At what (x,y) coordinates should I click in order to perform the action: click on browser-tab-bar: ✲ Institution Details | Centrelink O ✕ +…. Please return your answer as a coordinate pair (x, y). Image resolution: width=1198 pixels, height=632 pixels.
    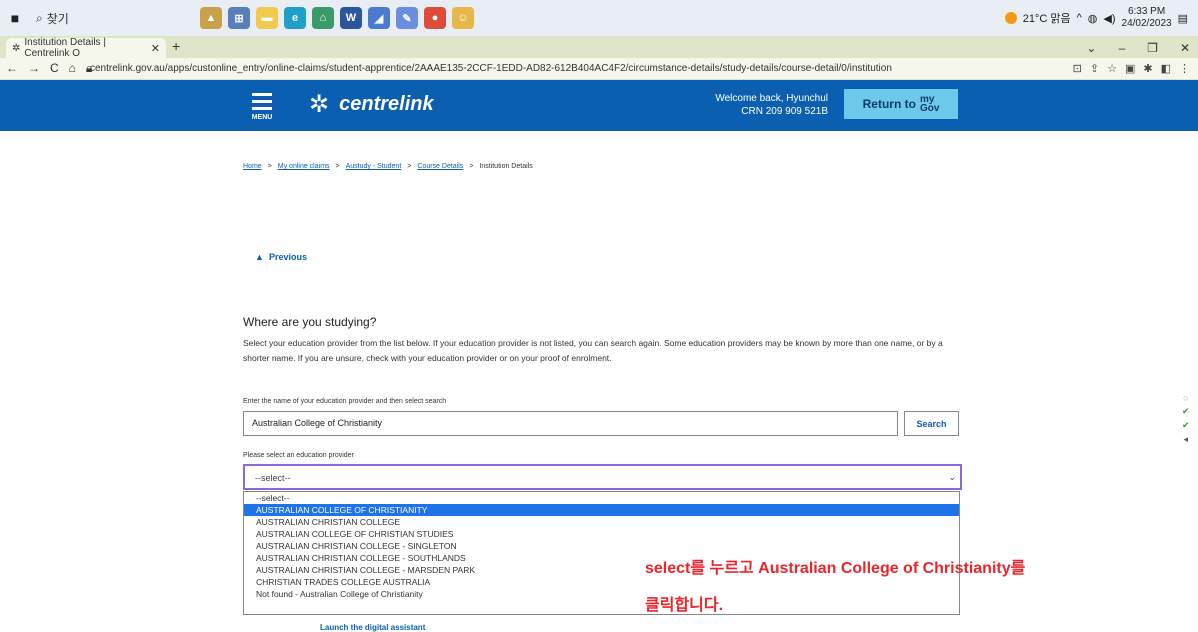
    Looking at the image, I should click on (599, 47).